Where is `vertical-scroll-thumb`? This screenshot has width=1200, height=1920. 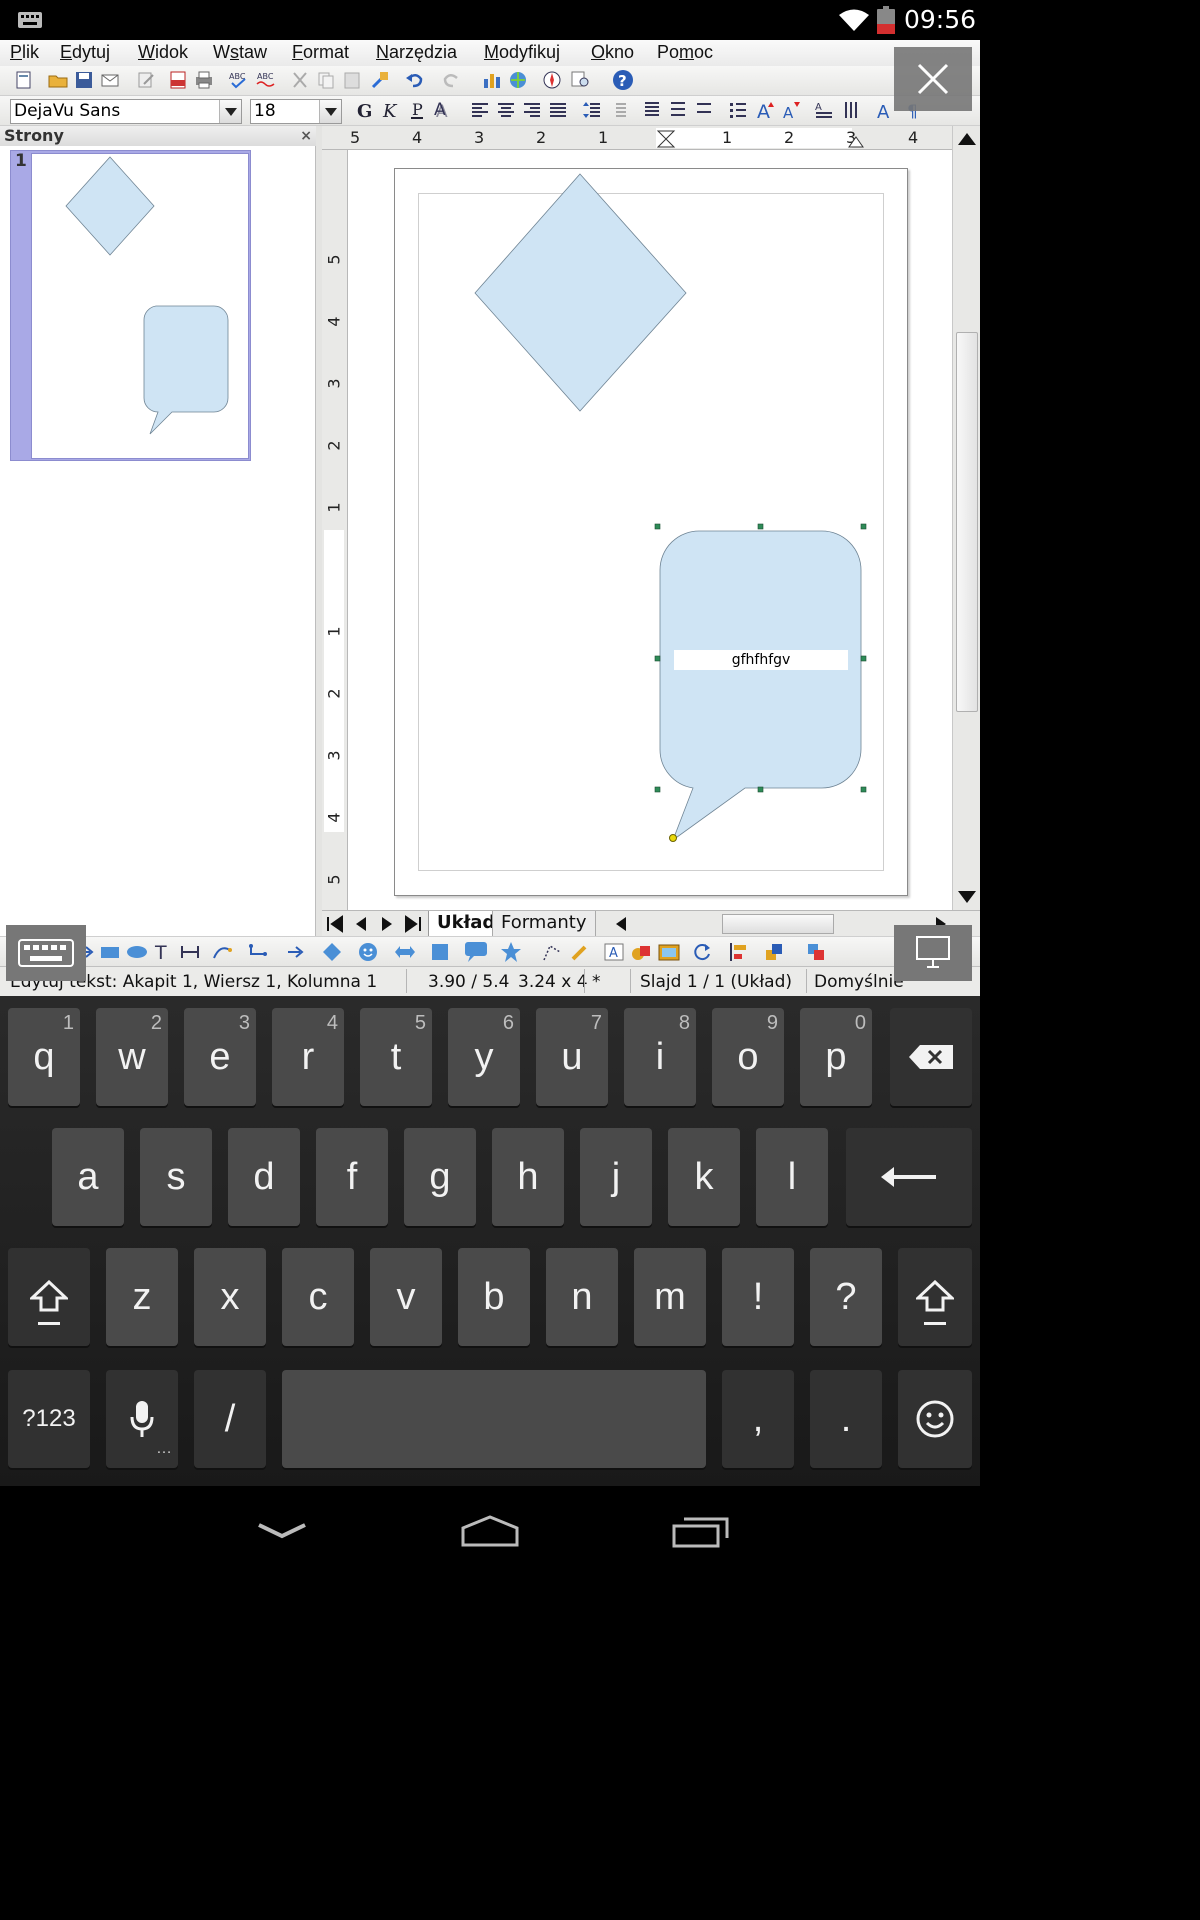 vertical-scroll-thumb is located at coordinates (967, 522).